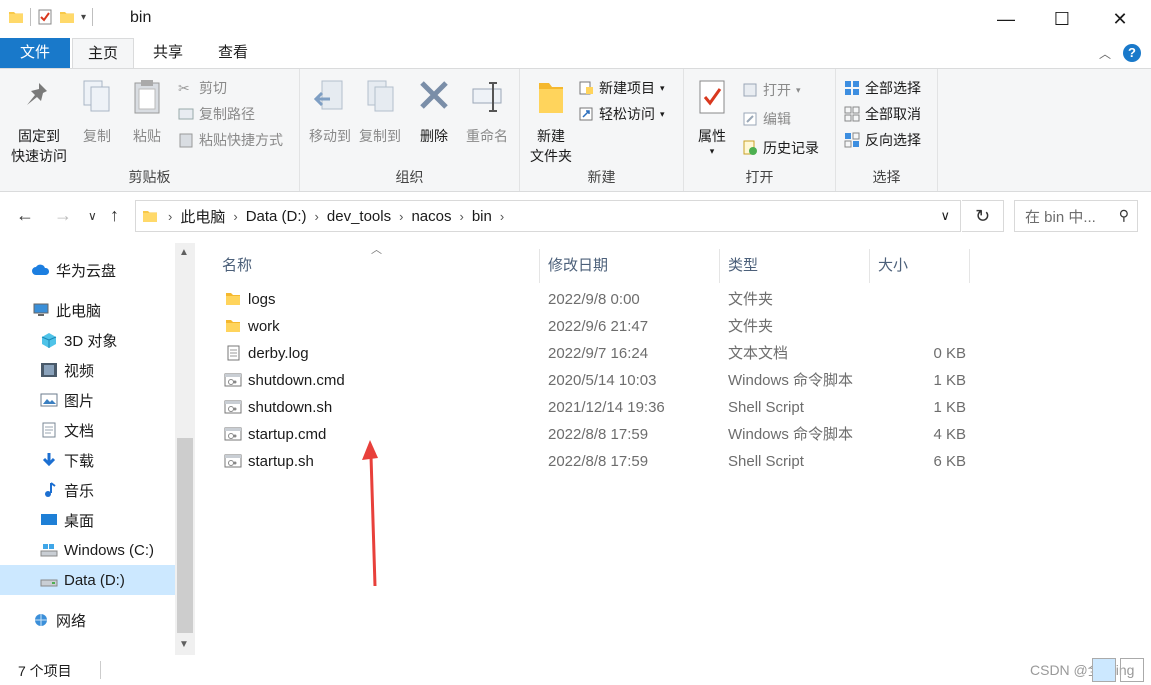 This screenshot has height=685, width=1151. I want to click on breadcrumb-nacos: nacos, so click(431, 216).